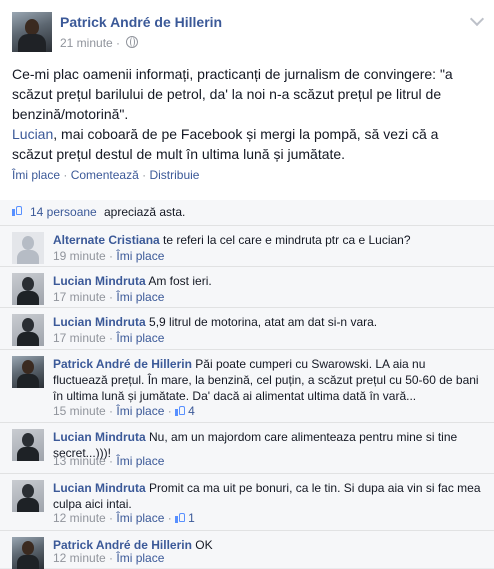 This screenshot has width=494, height=569. I want to click on comment-time: 15 minute, so click(79, 411).